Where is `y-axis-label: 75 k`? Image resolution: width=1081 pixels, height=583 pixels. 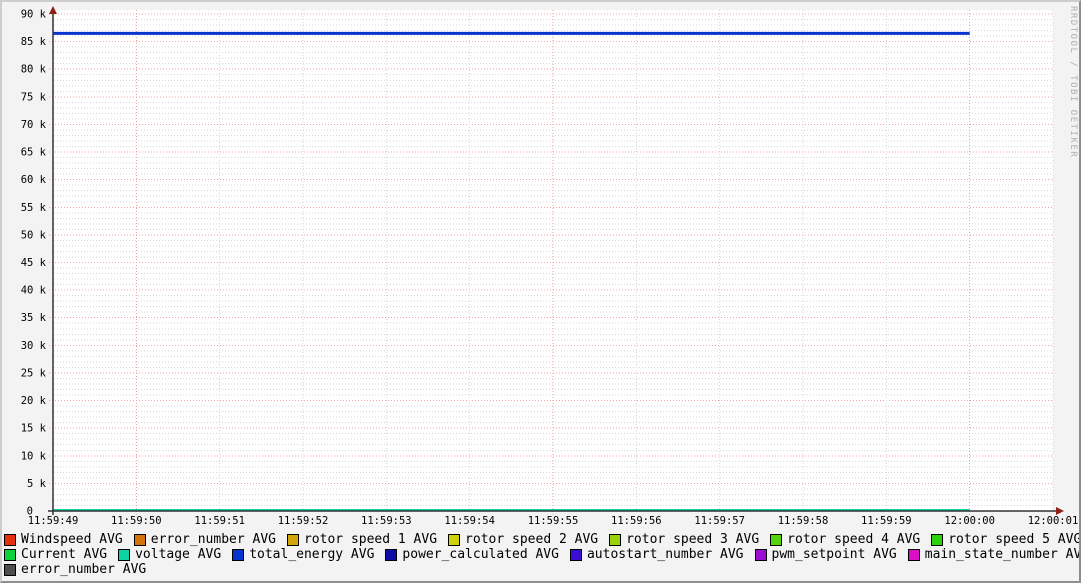
y-axis-label: 75 k is located at coordinates (34, 97).